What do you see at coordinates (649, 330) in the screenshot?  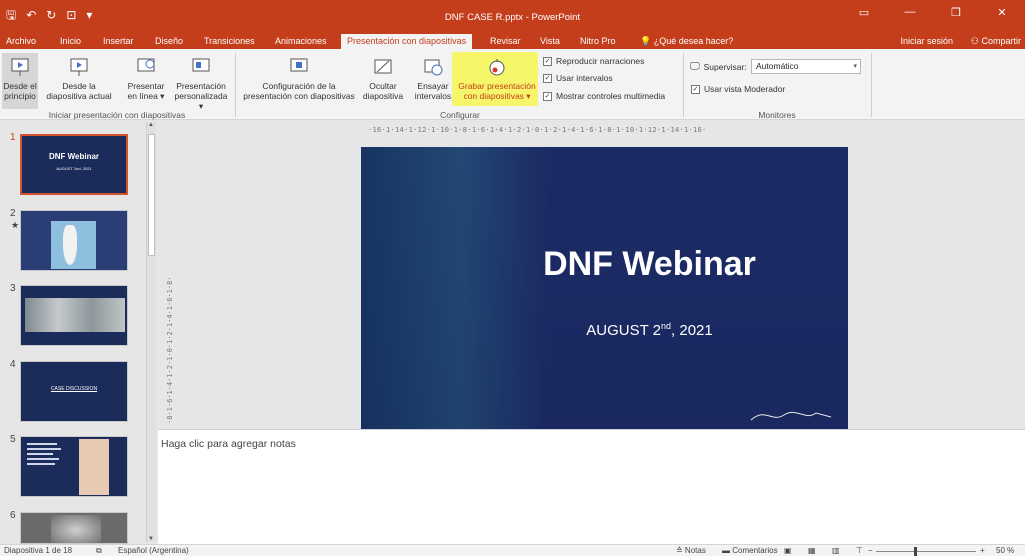 I see `slide-subtitle: AUGUST 2nd, 2021` at bounding box center [649, 330].